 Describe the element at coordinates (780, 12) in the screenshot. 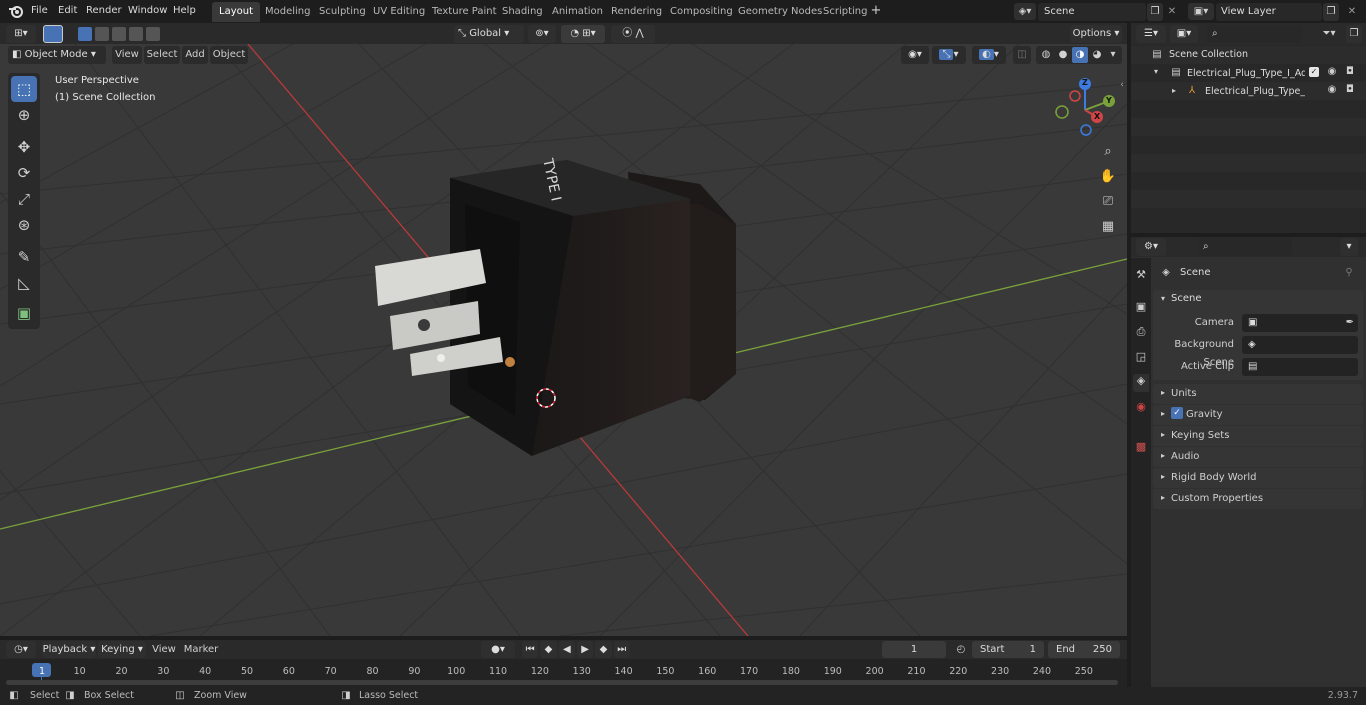

I see `tab-geometry-nodes: Geometry Nodes` at that location.